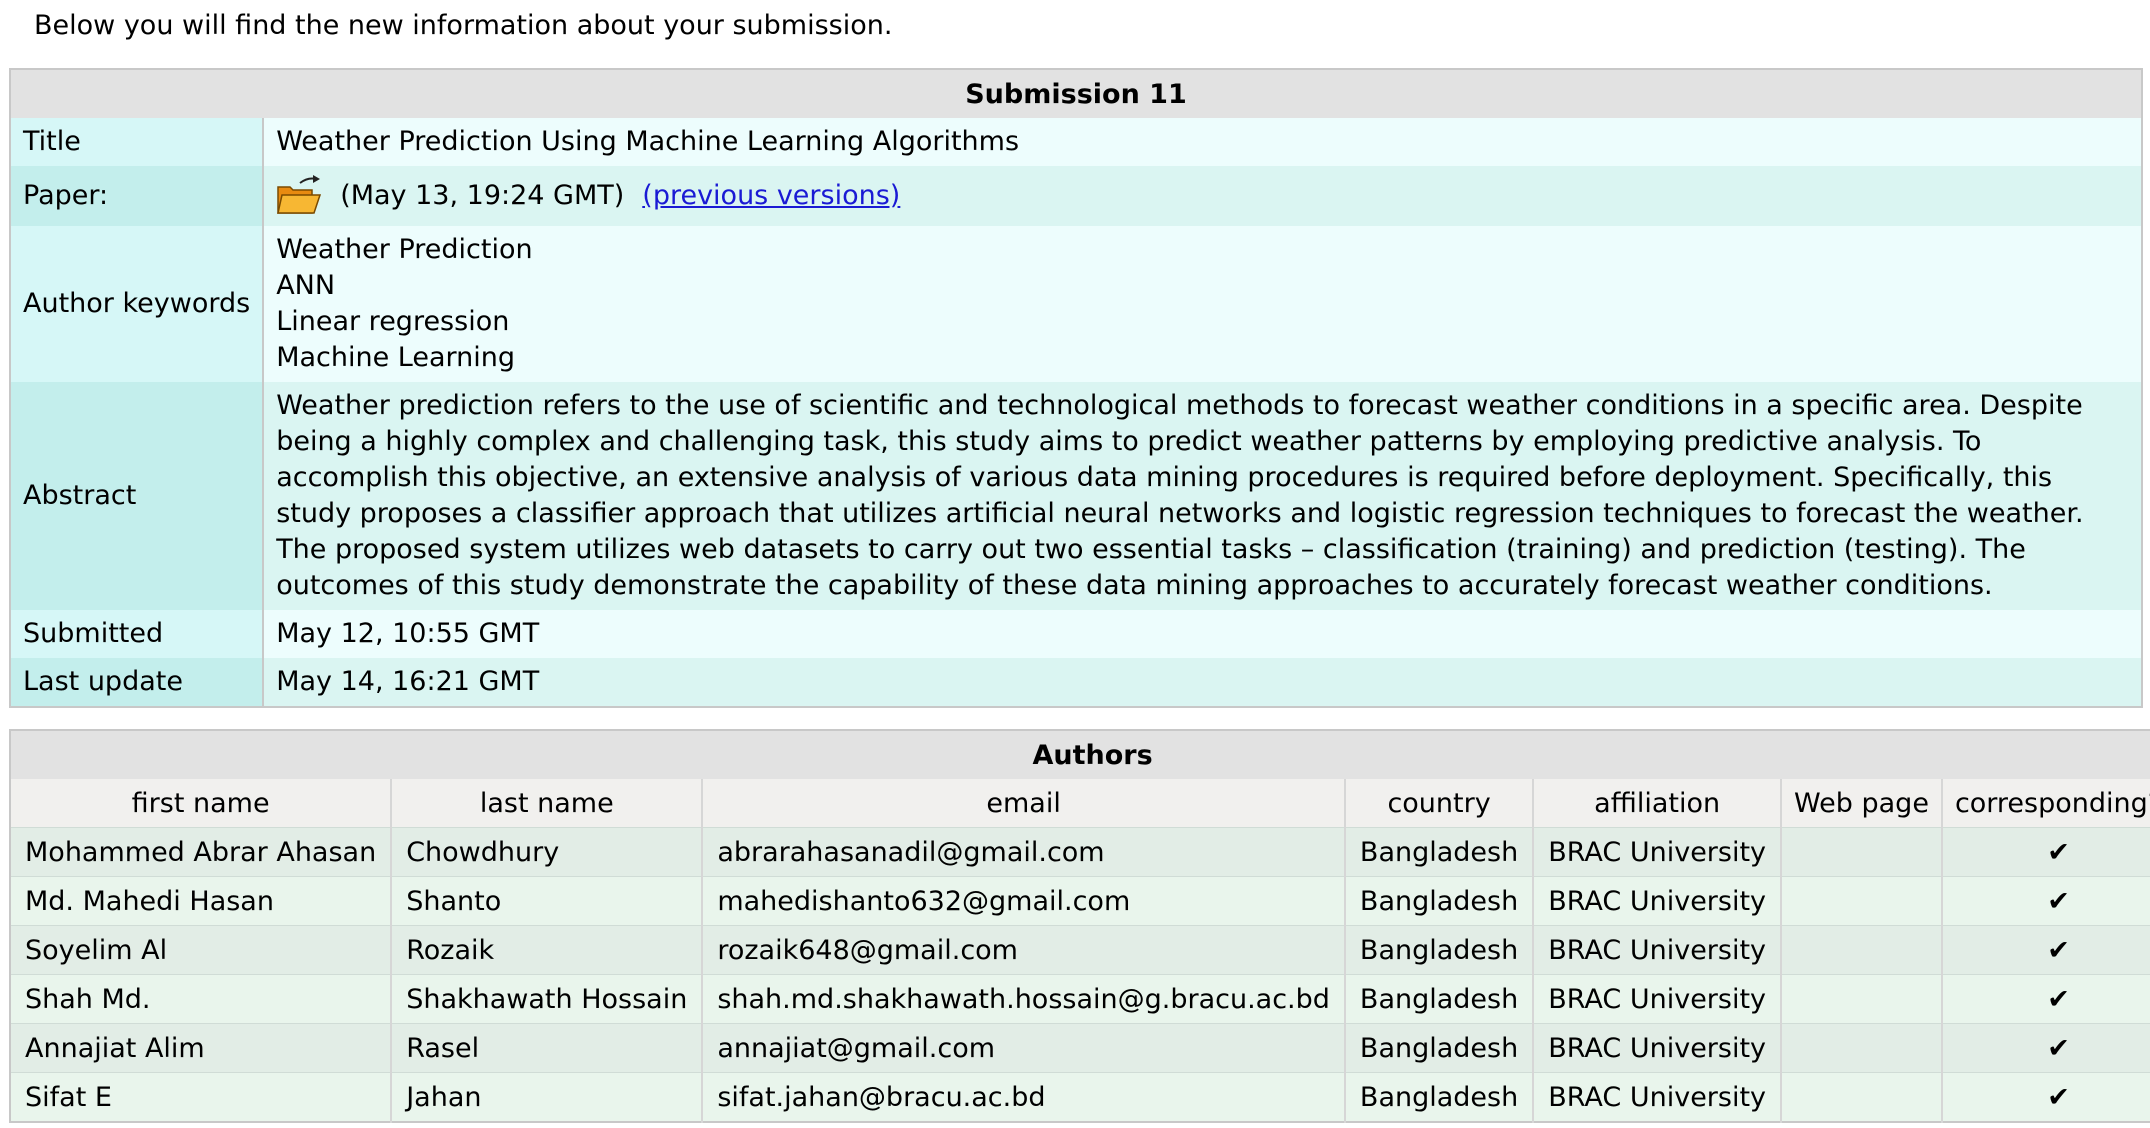  Describe the element at coordinates (137, 142) in the screenshot. I see `title-label: Title` at that location.